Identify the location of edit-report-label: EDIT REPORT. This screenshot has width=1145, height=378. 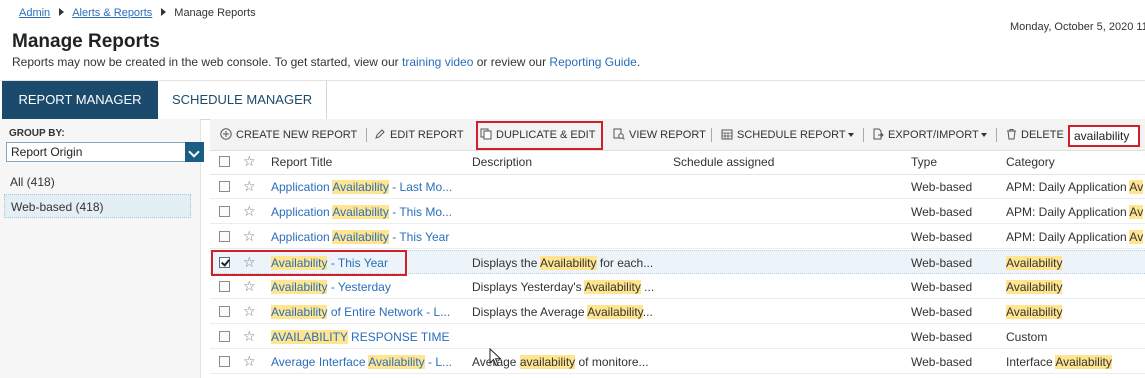
(427, 135).